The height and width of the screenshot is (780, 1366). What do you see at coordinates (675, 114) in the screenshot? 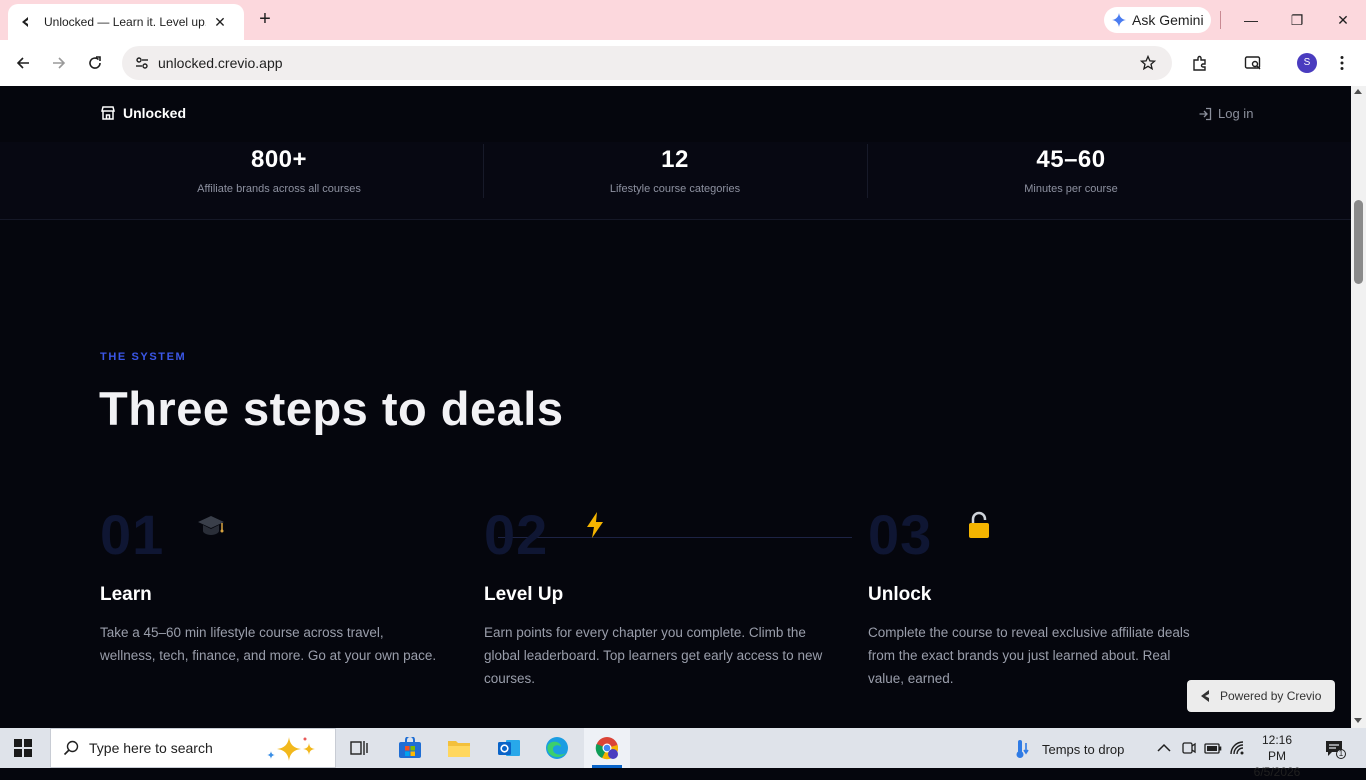
I see `site-header: Unlocked Log in` at bounding box center [675, 114].